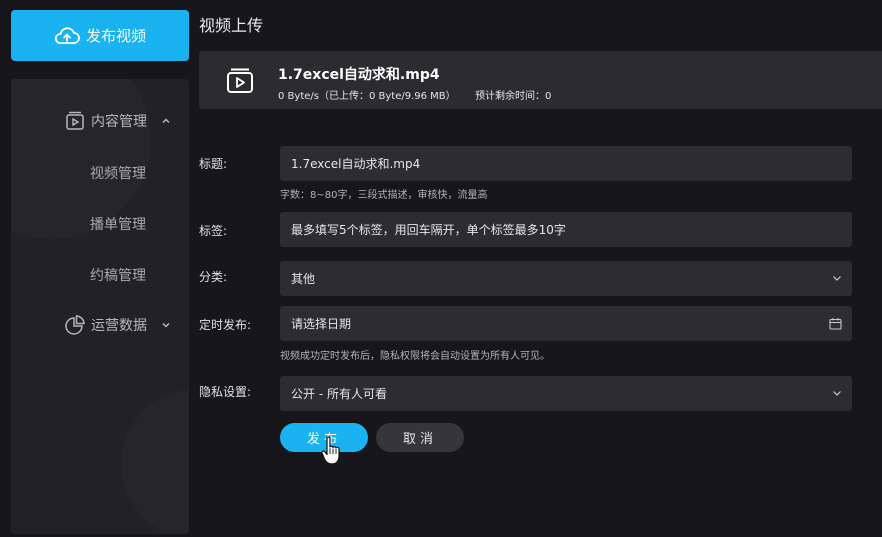 The height and width of the screenshot is (537, 882). What do you see at coordinates (118, 224) in the screenshot?
I see `sidebar-item-playlist-management: 播单管理` at bounding box center [118, 224].